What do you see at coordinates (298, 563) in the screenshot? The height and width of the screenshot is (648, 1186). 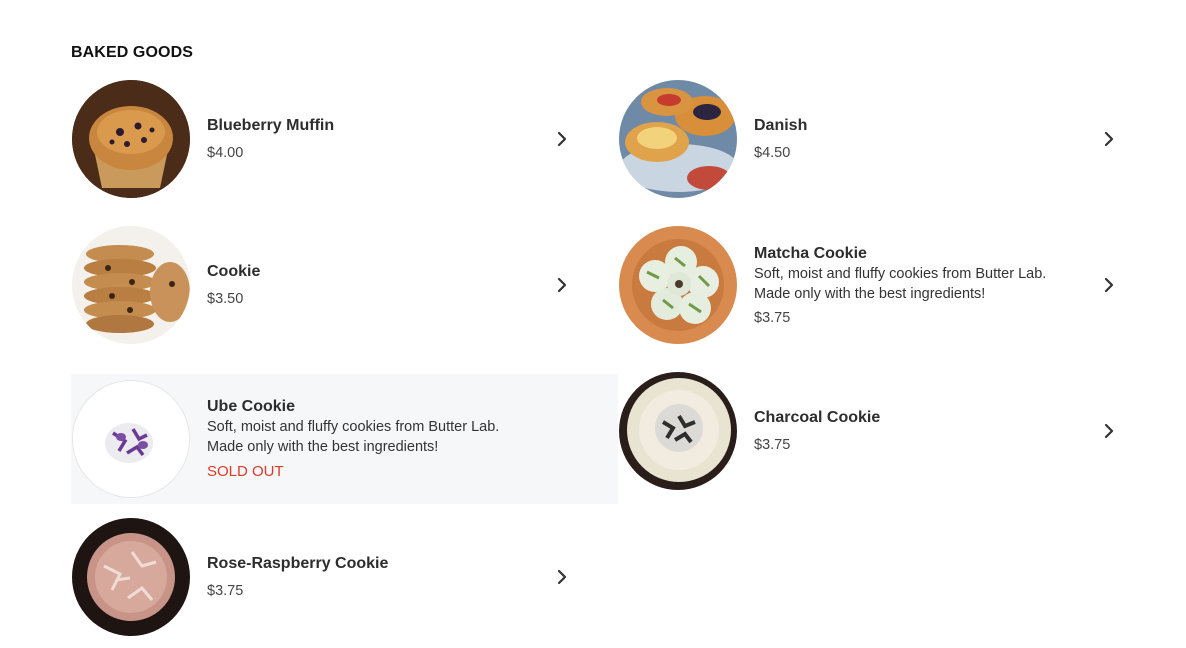 I see `item-name: Rose-Raspberry Cookie` at bounding box center [298, 563].